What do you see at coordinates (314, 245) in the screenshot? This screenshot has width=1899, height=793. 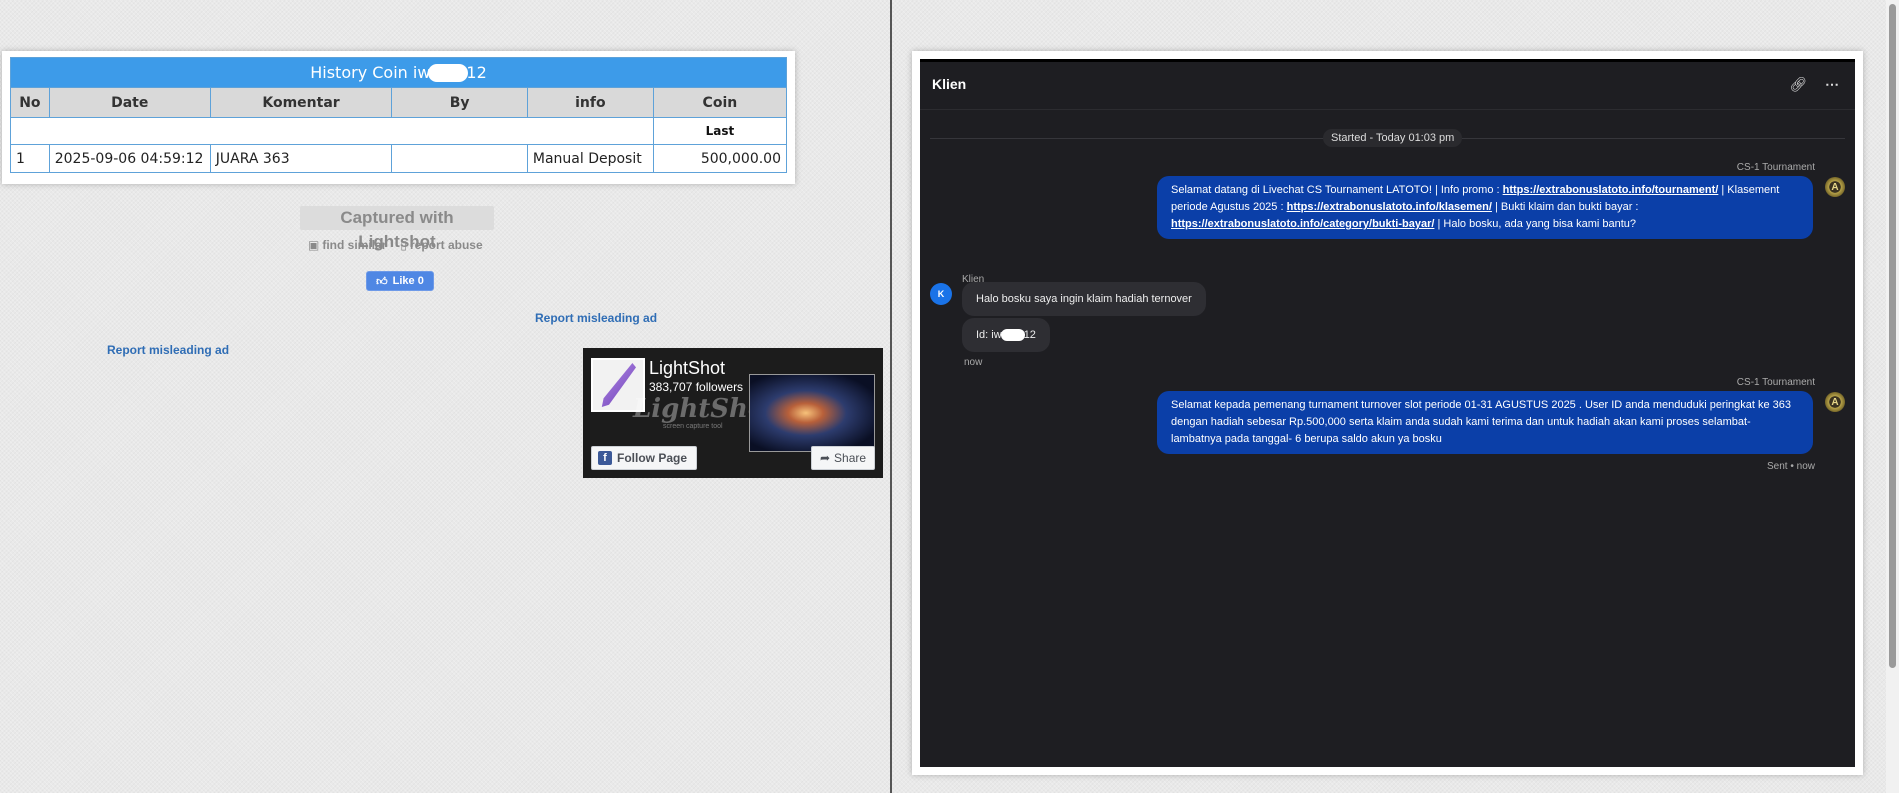 I see `camera-icon: ▣` at bounding box center [314, 245].